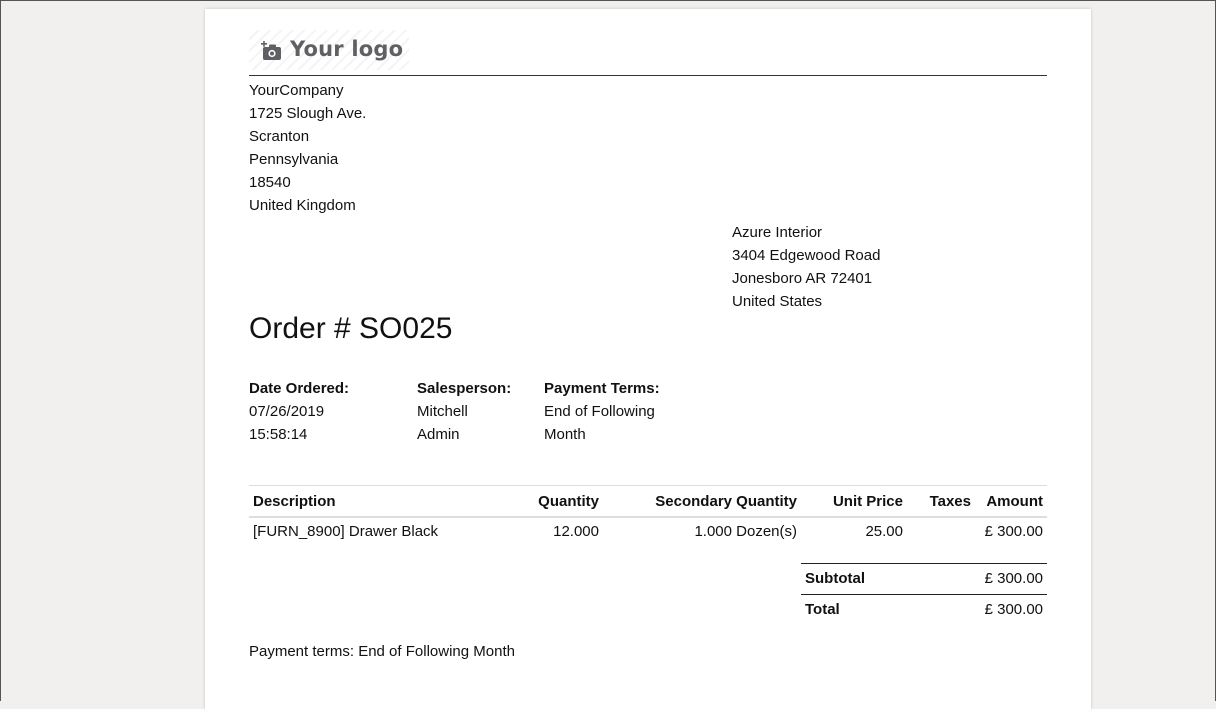  Describe the element at coordinates (1013, 531) in the screenshot. I see `line-amount: £ 300.00` at that location.